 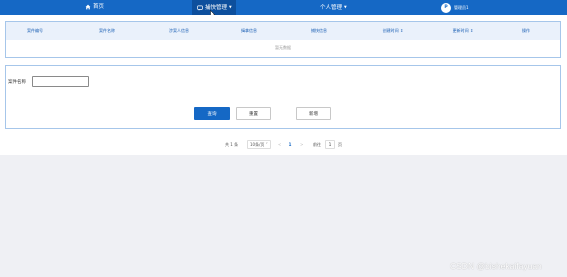 I want to click on reset-button: 重置, so click(x=253, y=113).